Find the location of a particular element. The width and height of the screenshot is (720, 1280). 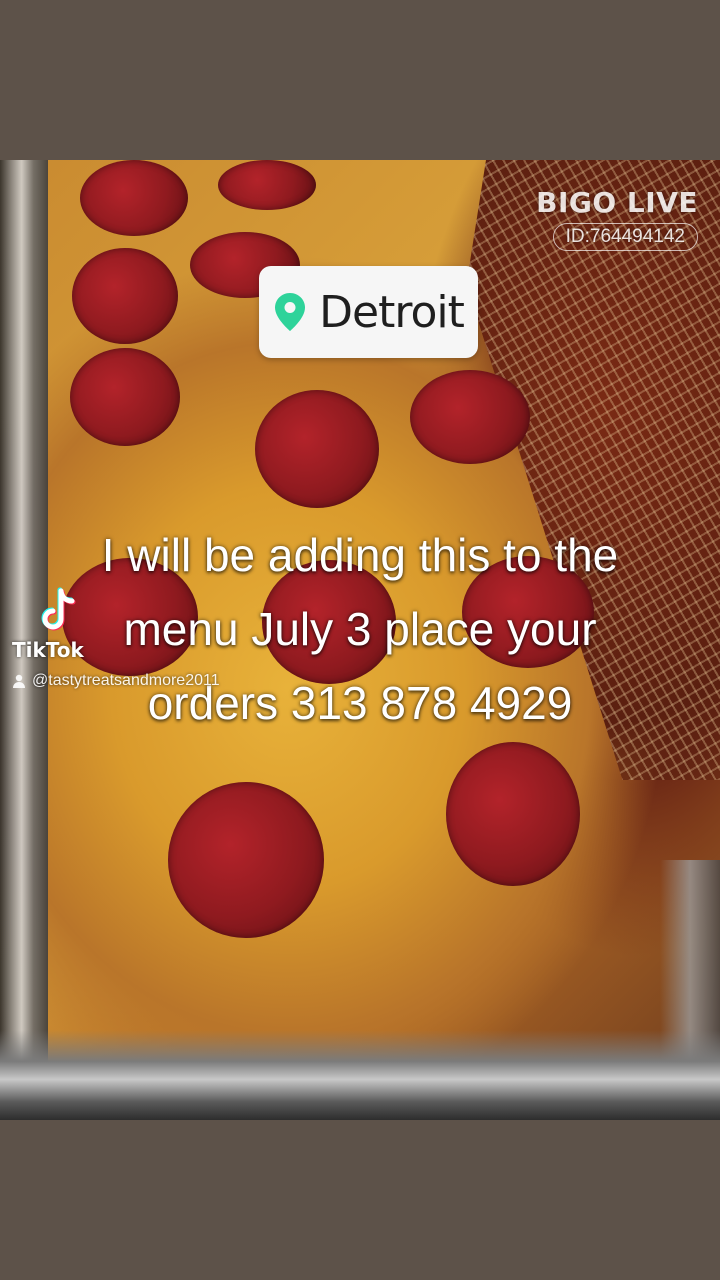

foil-tray-bottom is located at coordinates (360, 1075).